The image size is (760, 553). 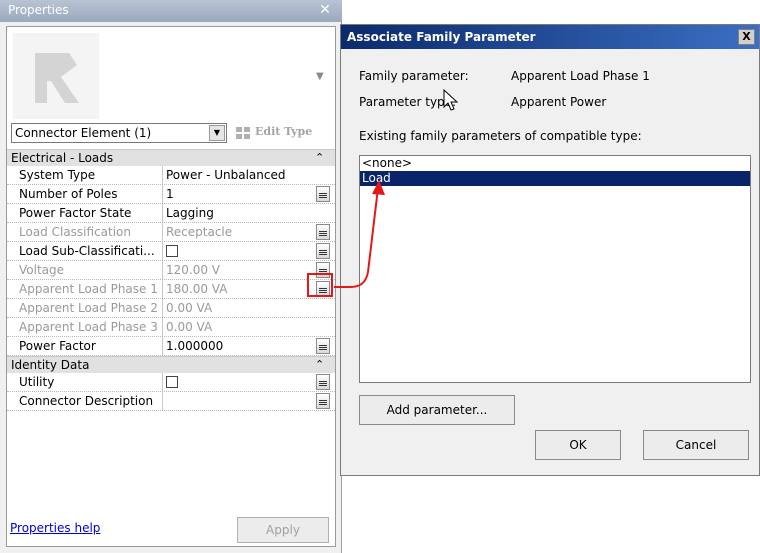 What do you see at coordinates (283, 131) in the screenshot?
I see `edit-type-button: Edit Type` at bounding box center [283, 131].